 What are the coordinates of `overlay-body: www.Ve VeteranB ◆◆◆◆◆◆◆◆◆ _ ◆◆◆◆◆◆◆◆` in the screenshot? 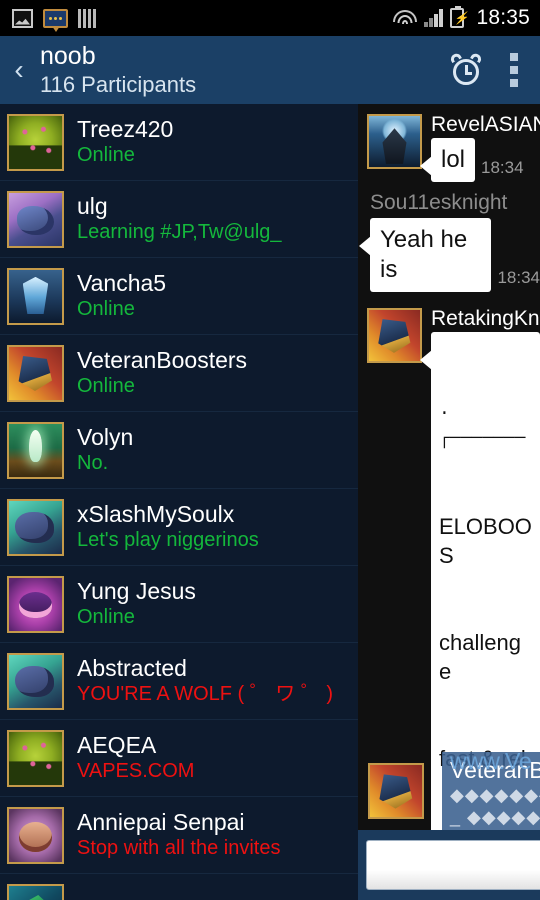 It's located at (491, 791).